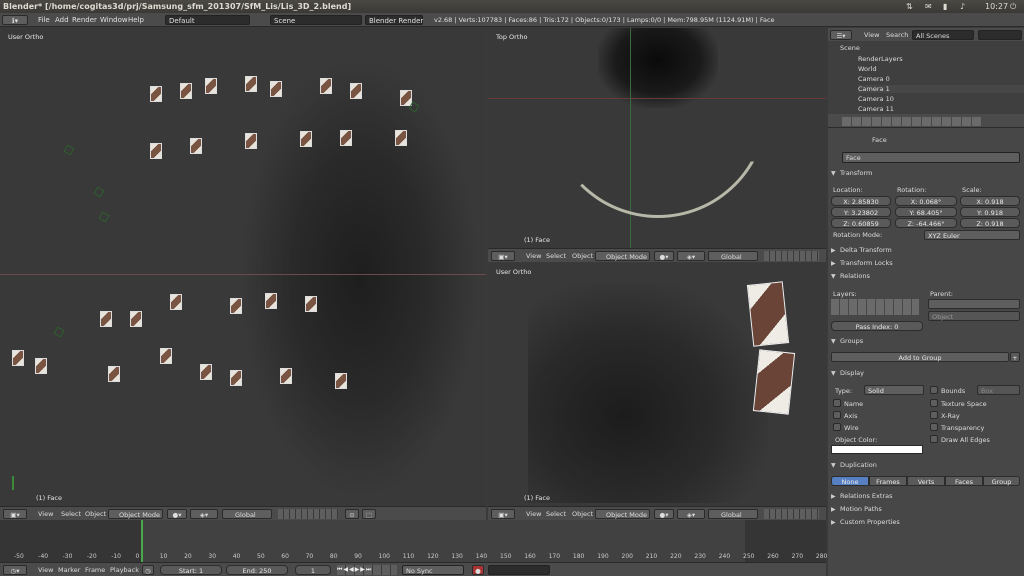 This screenshot has width=1024, height=576. I want to click on menu-window: Window, so click(114, 20).